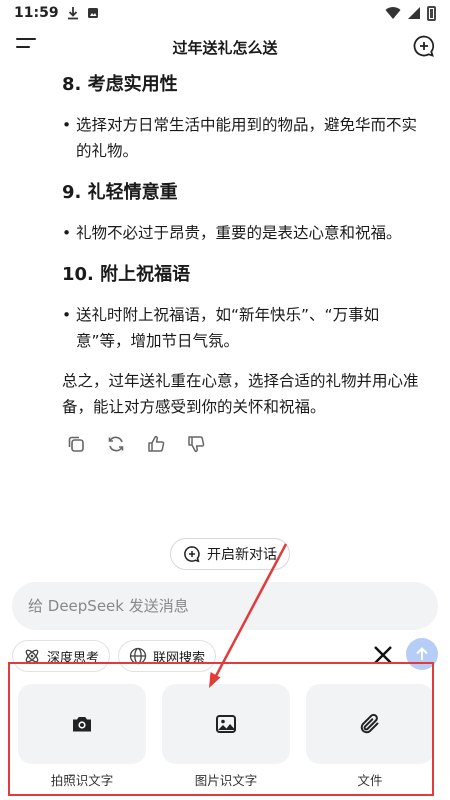 This screenshot has width=450, height=800. What do you see at coordinates (242, 233) in the screenshot?
I see `section-bullet: 礼物不必过于昂贵，重要的是表达心意和祝福。` at bounding box center [242, 233].